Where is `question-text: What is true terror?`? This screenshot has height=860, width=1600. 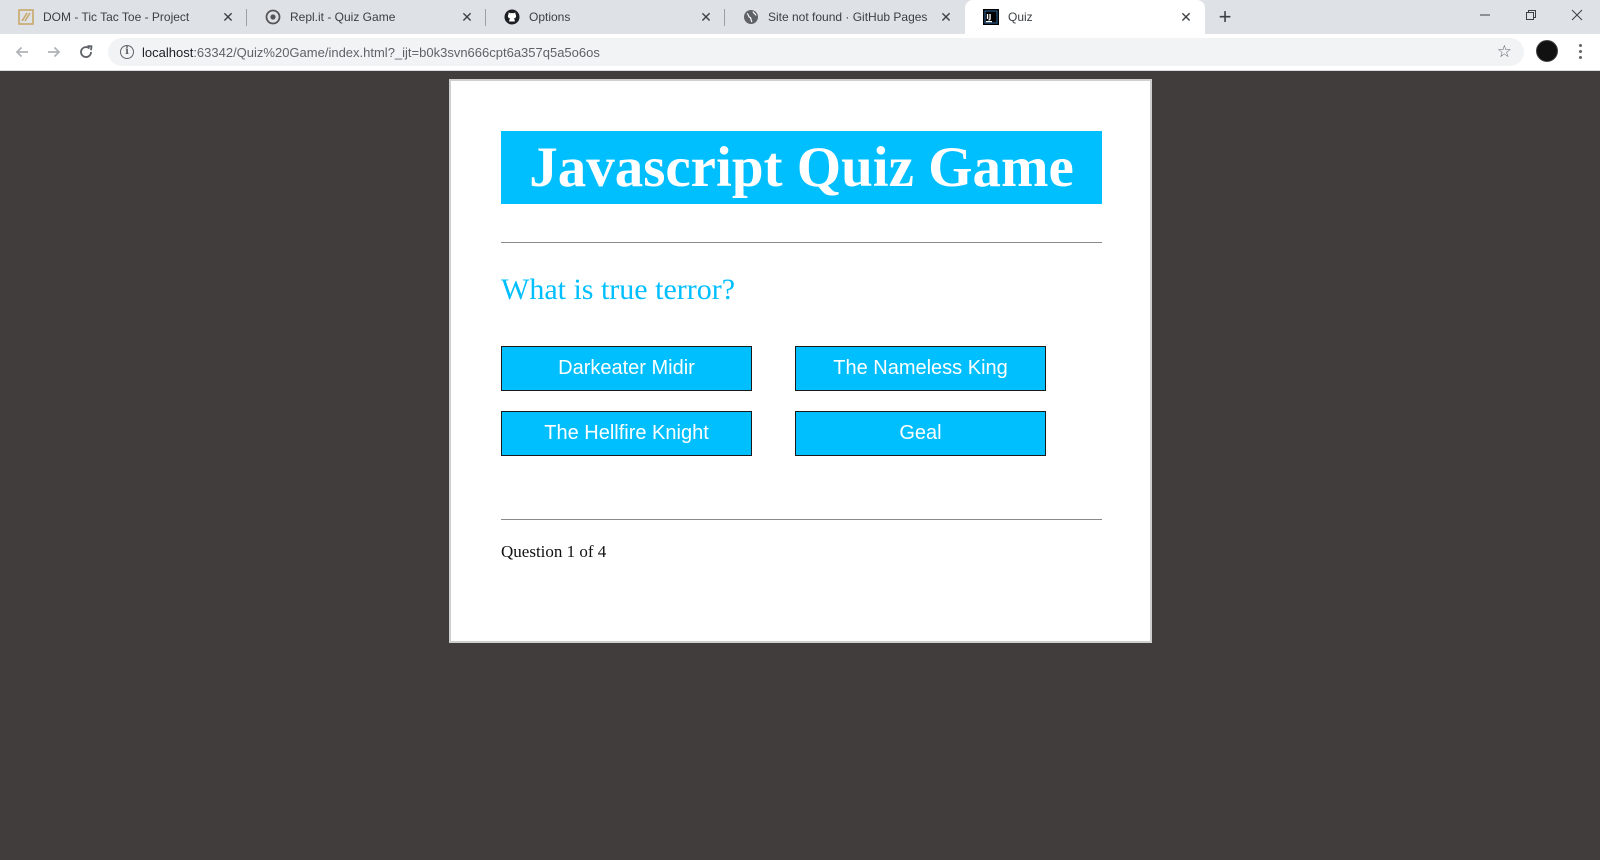
question-text: What is true terror? is located at coordinates (618, 289).